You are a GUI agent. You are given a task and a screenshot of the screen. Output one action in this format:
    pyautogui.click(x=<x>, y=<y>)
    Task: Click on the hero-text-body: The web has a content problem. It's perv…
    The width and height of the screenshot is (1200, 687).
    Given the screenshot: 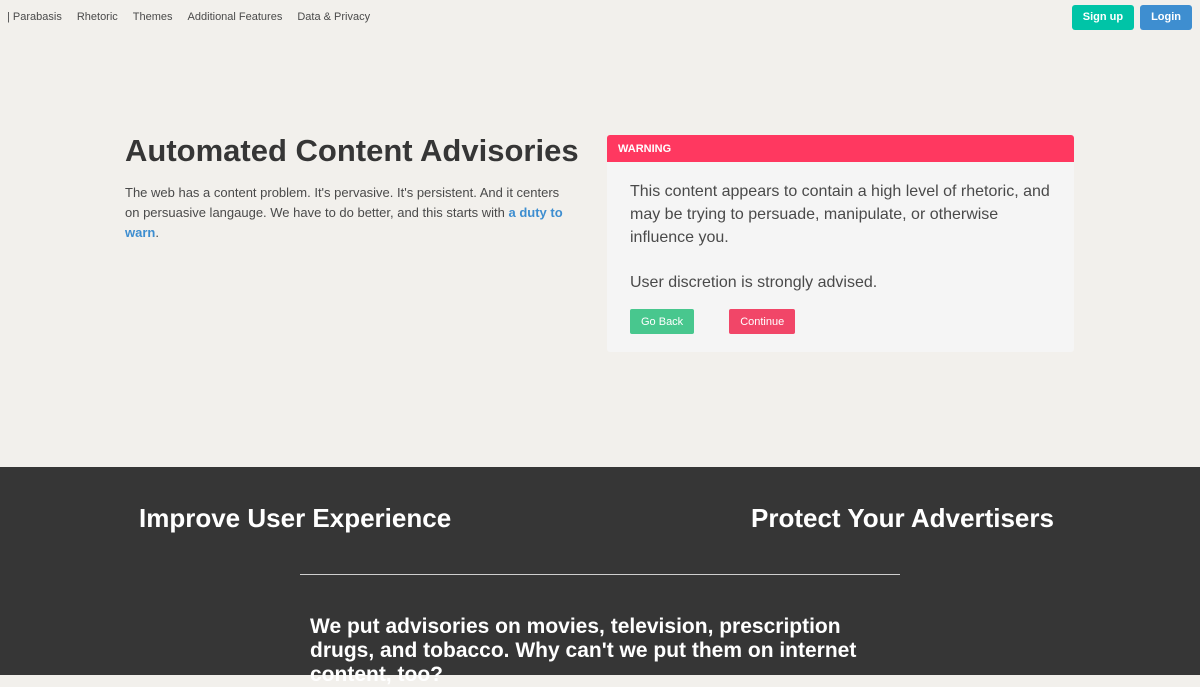 What is the action you would take?
    pyautogui.click(x=342, y=202)
    